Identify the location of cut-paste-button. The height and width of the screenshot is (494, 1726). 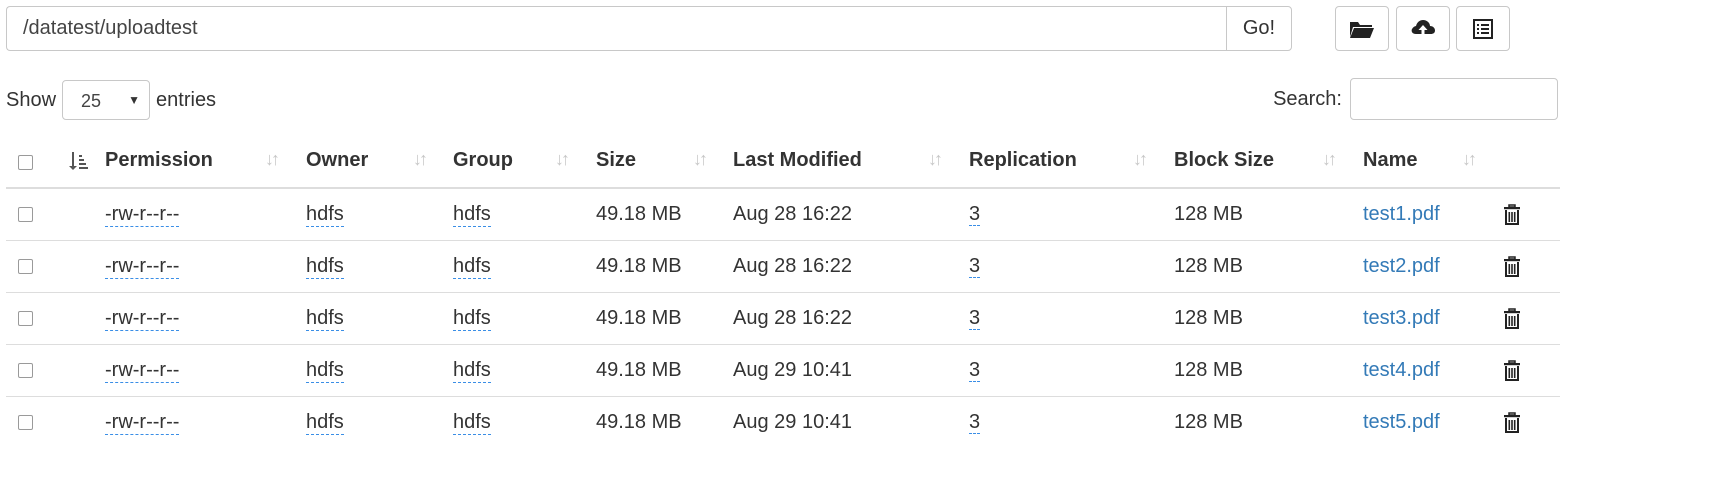
(1483, 28).